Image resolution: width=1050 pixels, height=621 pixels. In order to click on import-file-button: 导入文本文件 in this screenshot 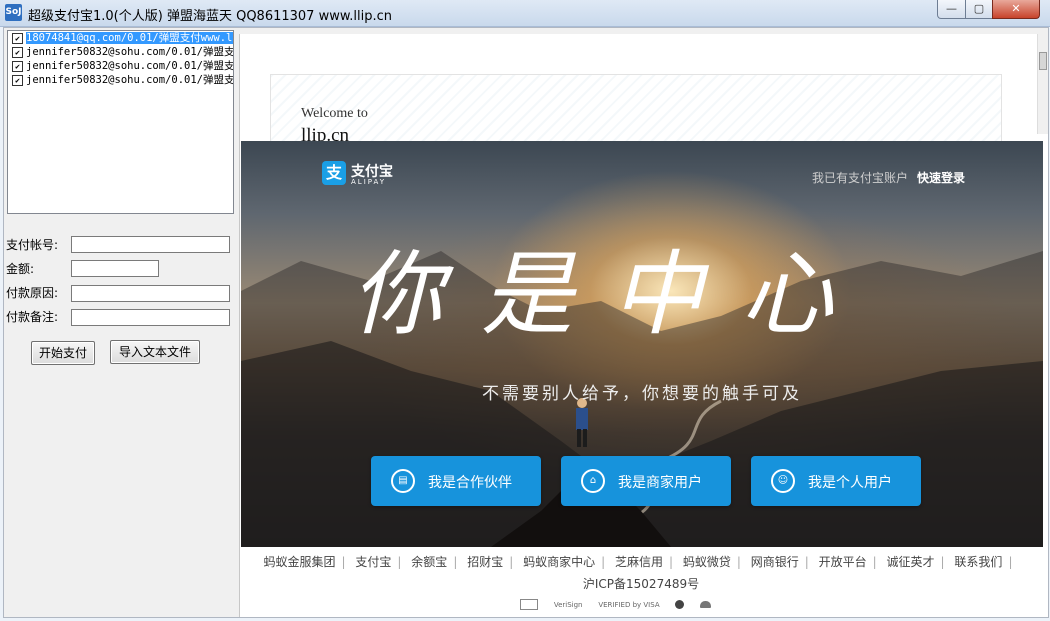, I will do `click(155, 352)`.